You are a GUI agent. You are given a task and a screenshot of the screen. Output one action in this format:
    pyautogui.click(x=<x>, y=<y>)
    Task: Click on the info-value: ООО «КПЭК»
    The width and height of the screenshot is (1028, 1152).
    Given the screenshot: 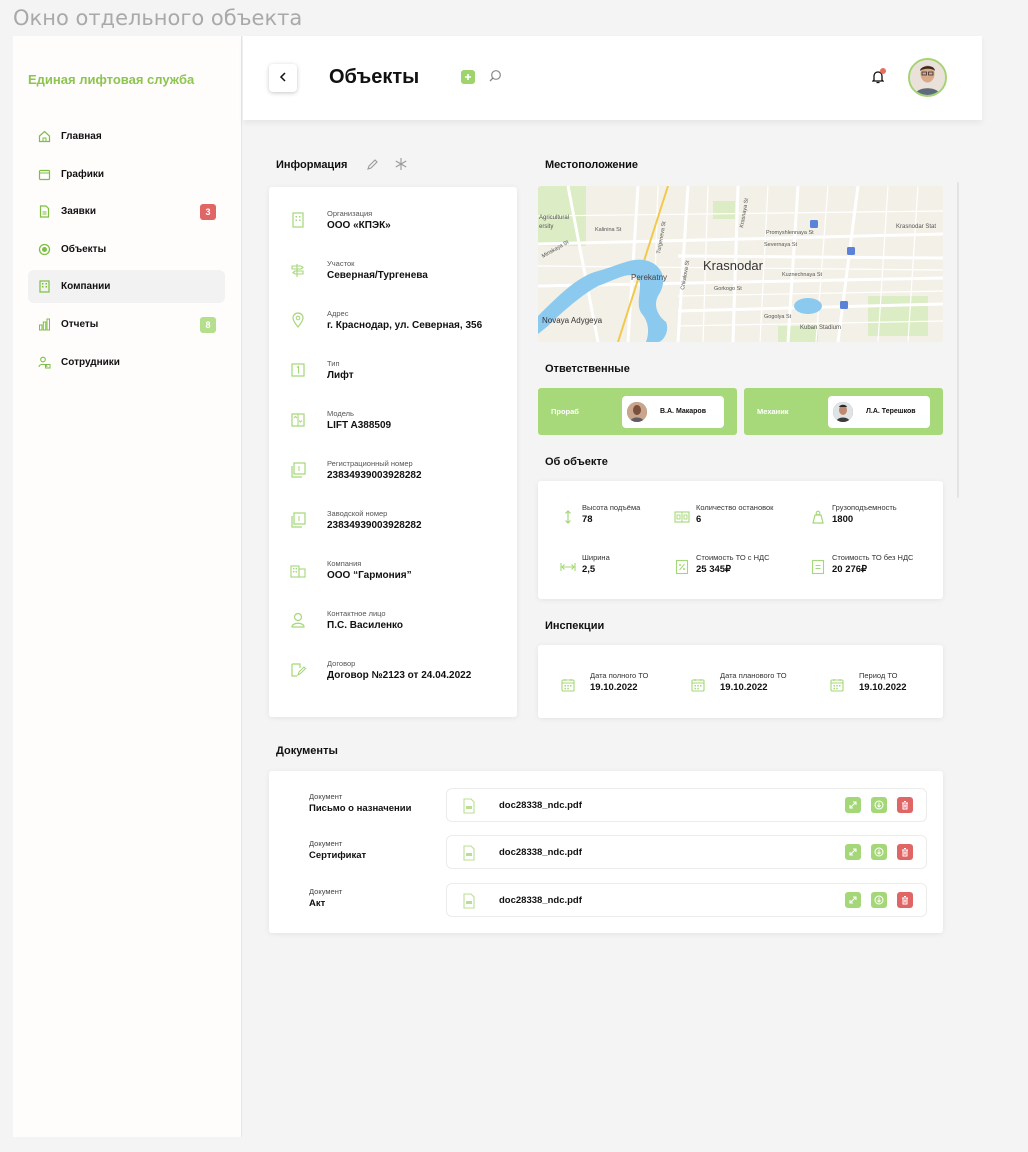 What is the action you would take?
    pyautogui.click(x=359, y=225)
    